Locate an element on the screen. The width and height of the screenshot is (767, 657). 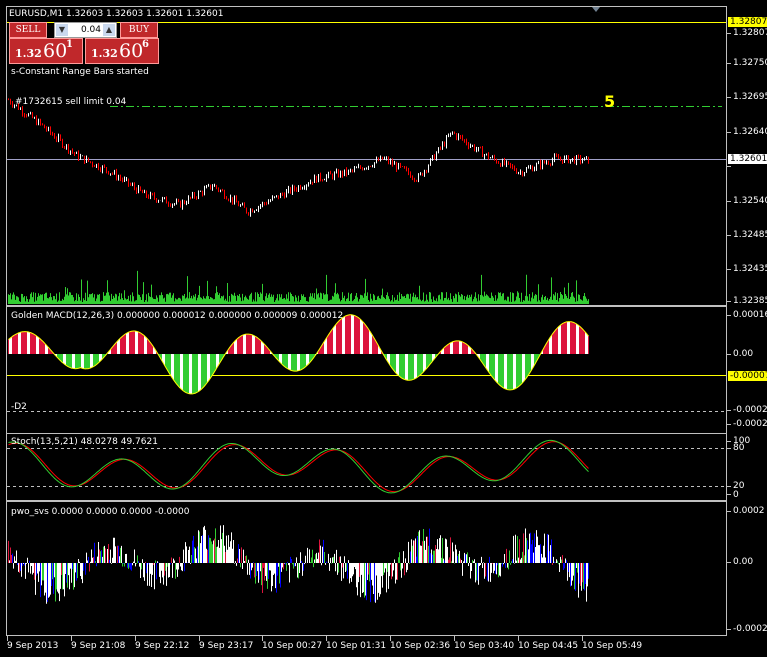
stoch-axis-label: 80 is located at coordinates (739, 448).